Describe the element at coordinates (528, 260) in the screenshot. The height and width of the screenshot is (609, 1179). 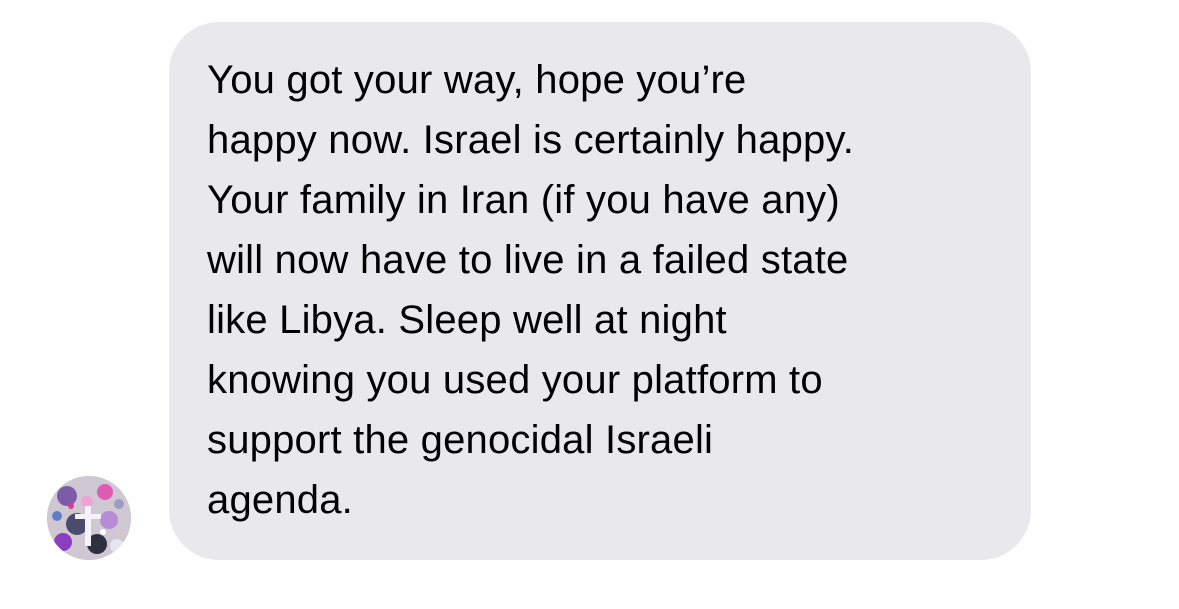
I see `message-line: will now have to live in a failed state` at that location.